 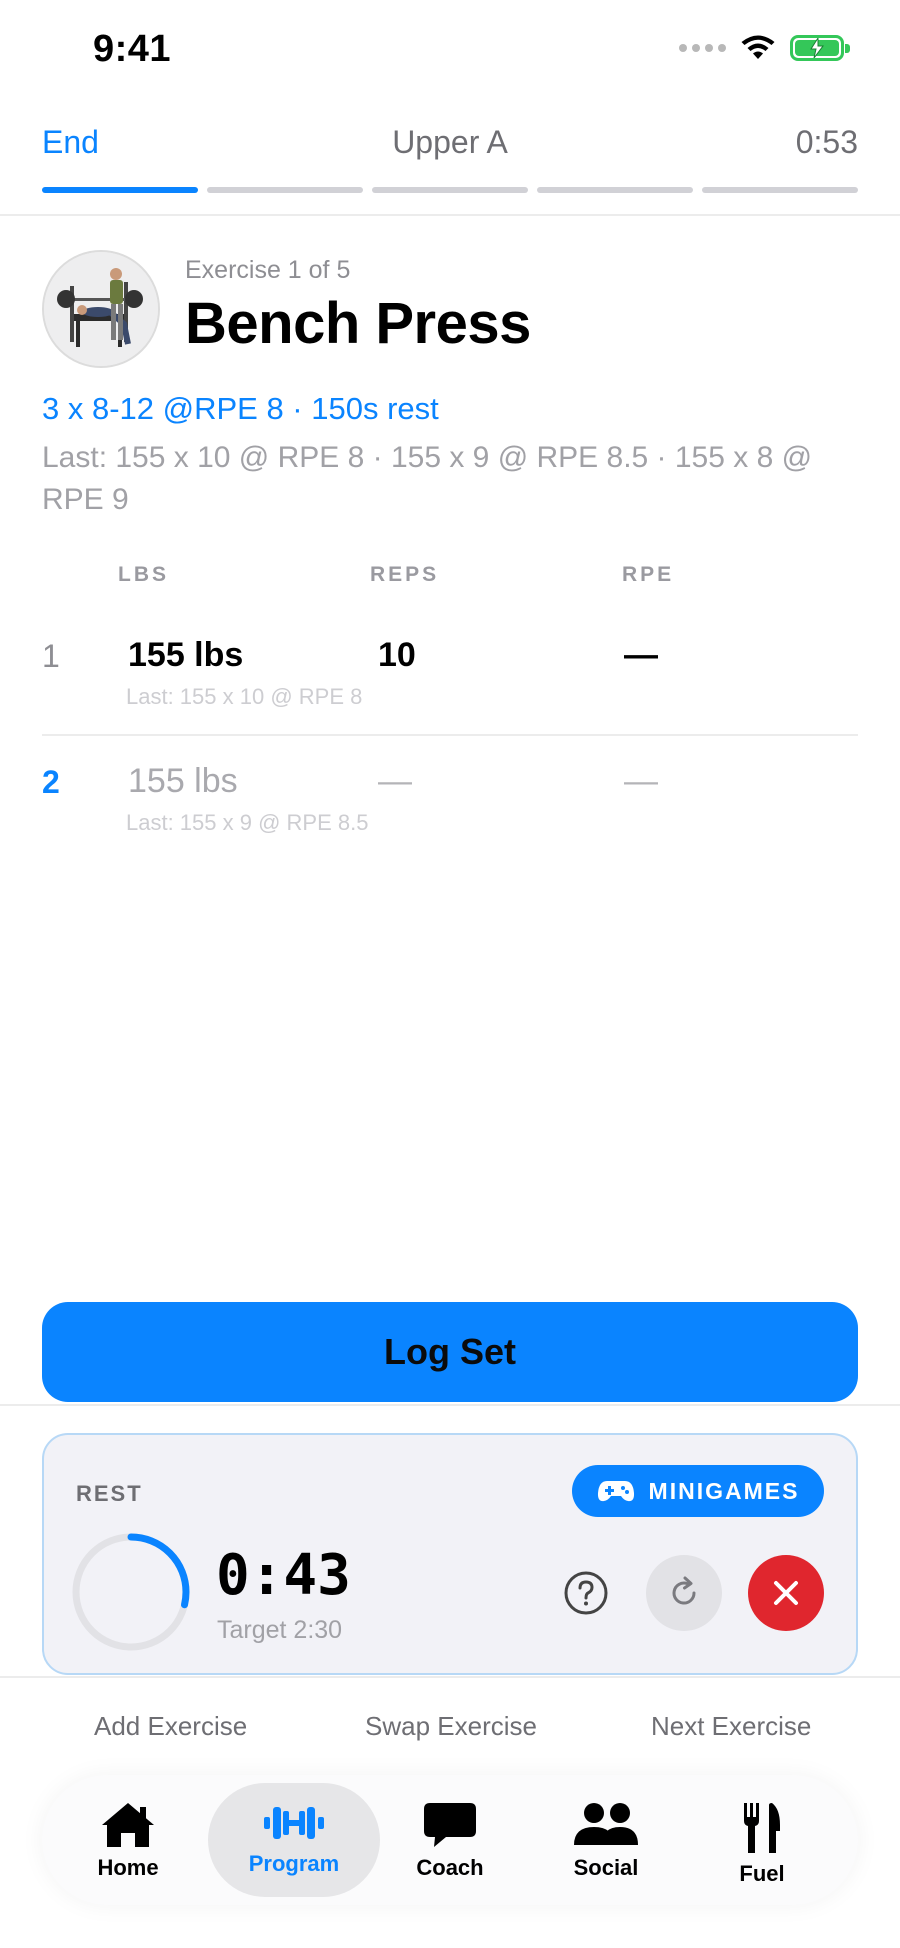 I want to click on battery-icon, so click(x=820, y=48).